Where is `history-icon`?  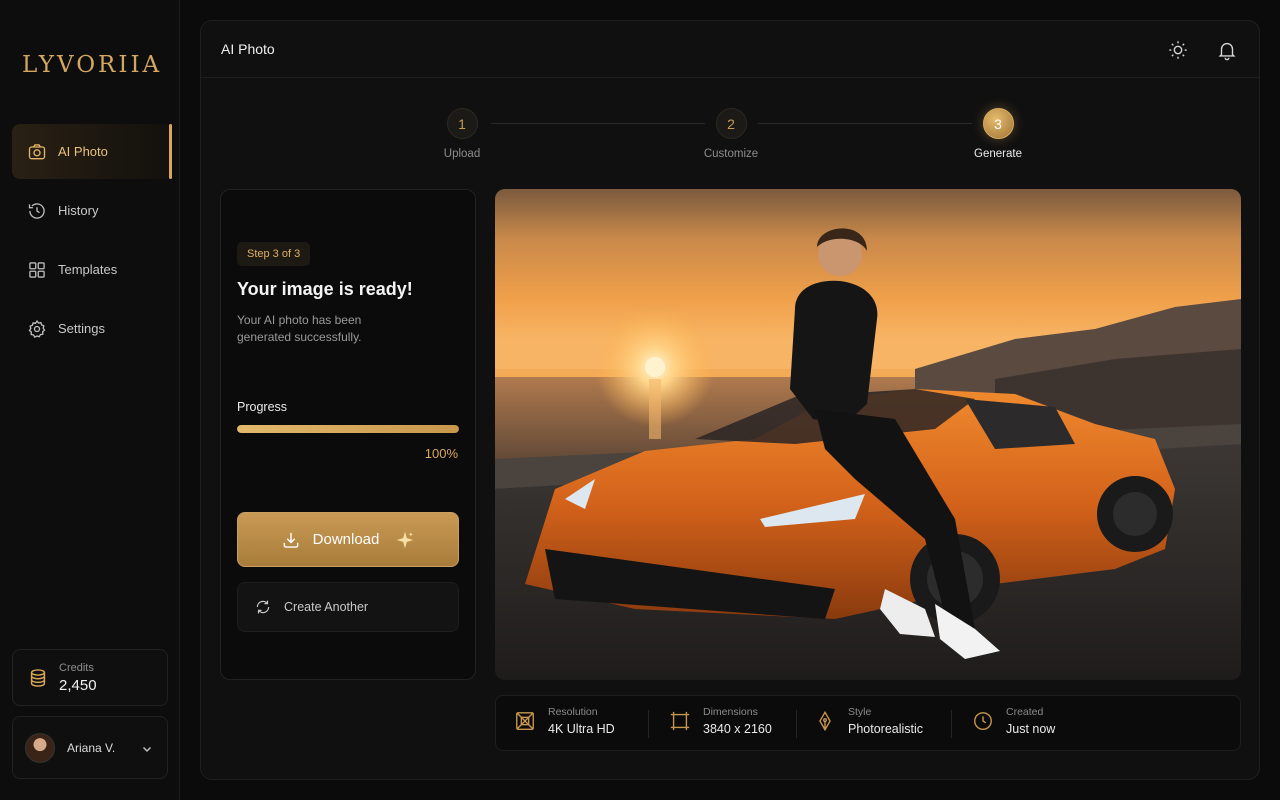
history-icon is located at coordinates (37, 211).